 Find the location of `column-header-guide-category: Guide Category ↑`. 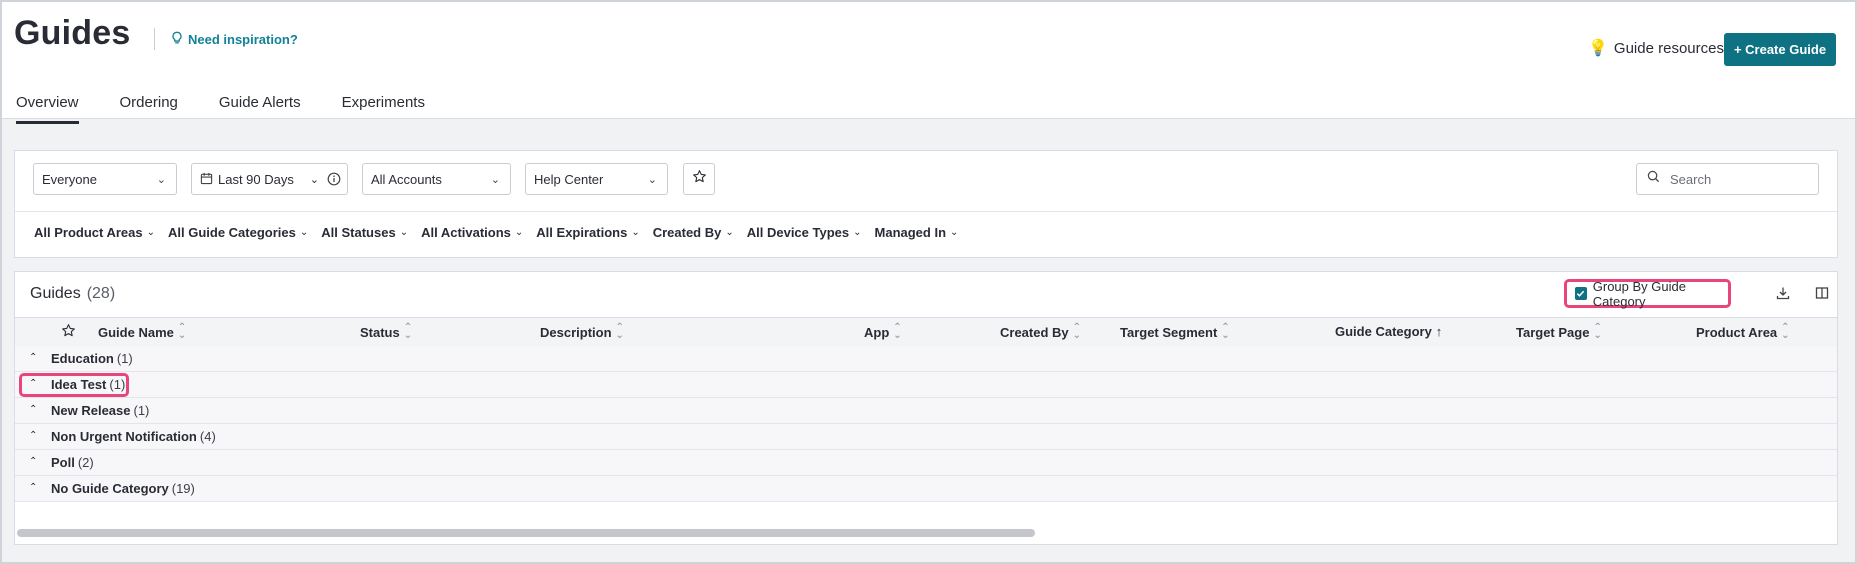

column-header-guide-category: Guide Category ↑ is located at coordinates (1388, 331).